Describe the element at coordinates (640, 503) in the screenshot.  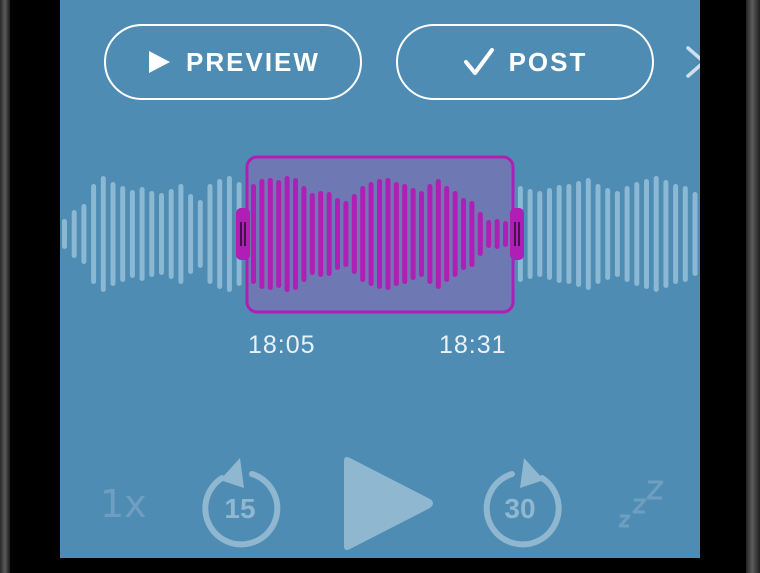
I see `sleep-timer-icon` at that location.